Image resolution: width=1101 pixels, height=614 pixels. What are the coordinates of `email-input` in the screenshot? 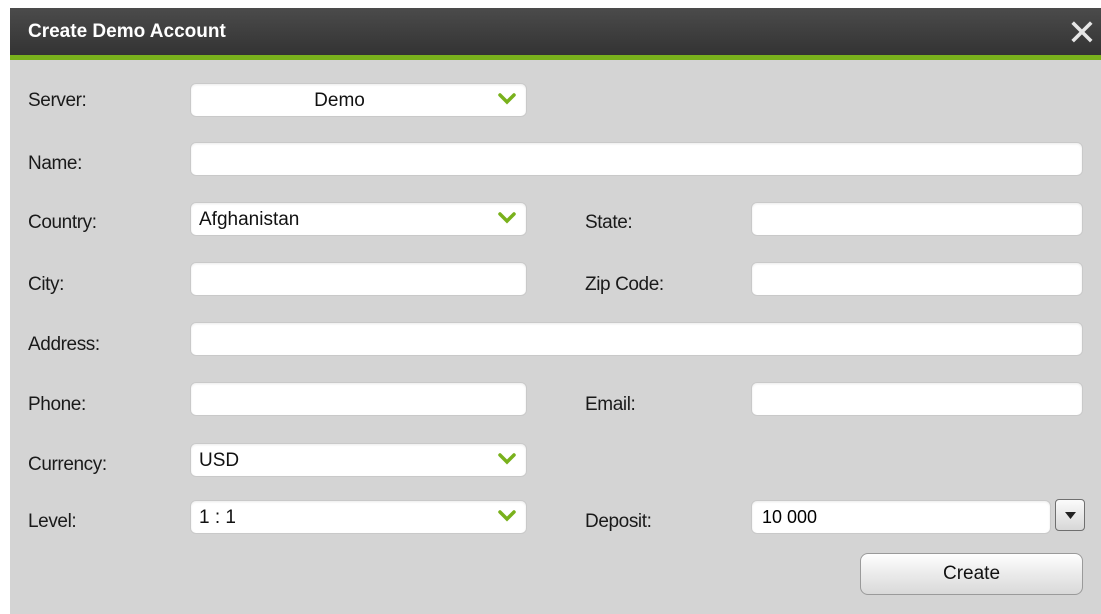 It's located at (917, 399).